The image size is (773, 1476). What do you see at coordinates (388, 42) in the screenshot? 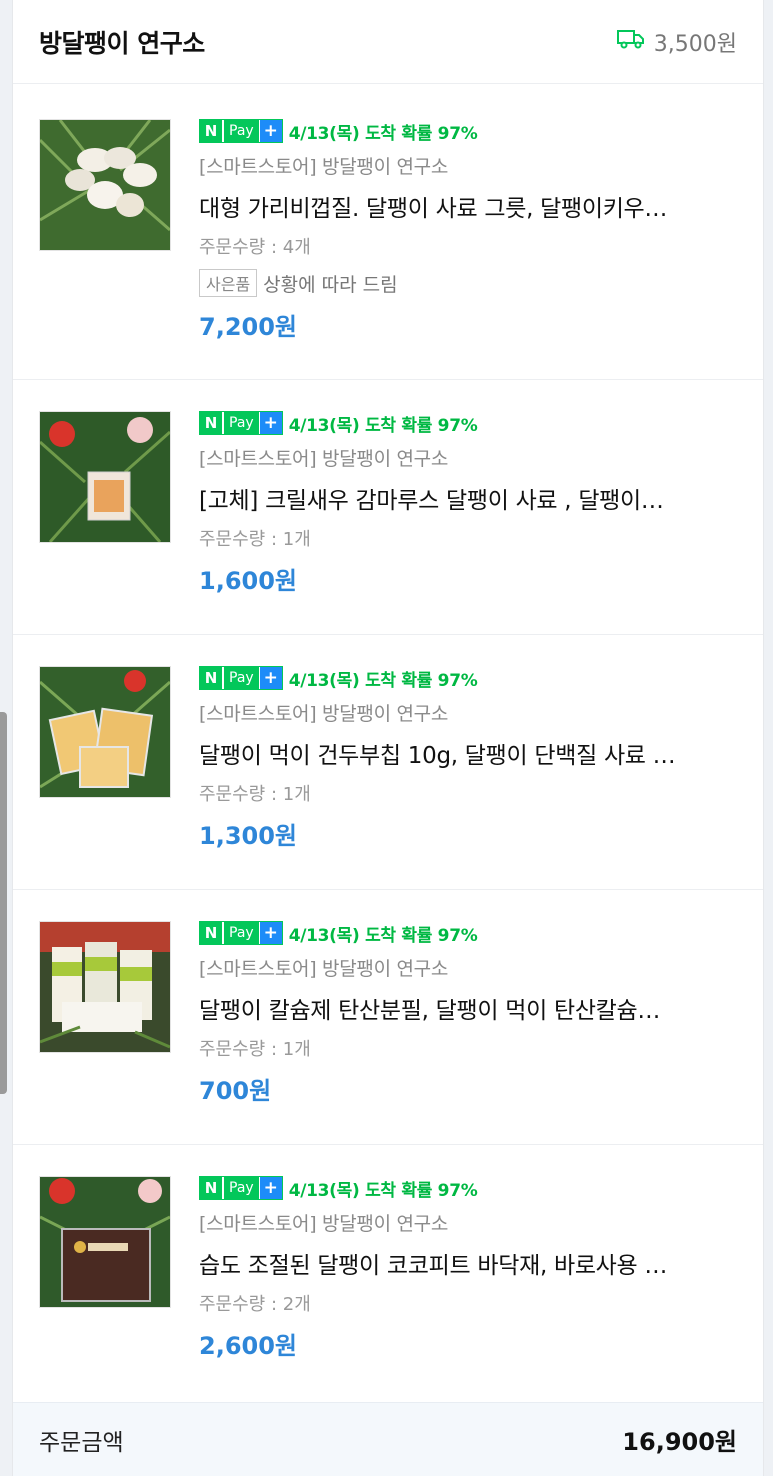
I see `store-header: 방달팽이 연구소 3,500원` at bounding box center [388, 42].